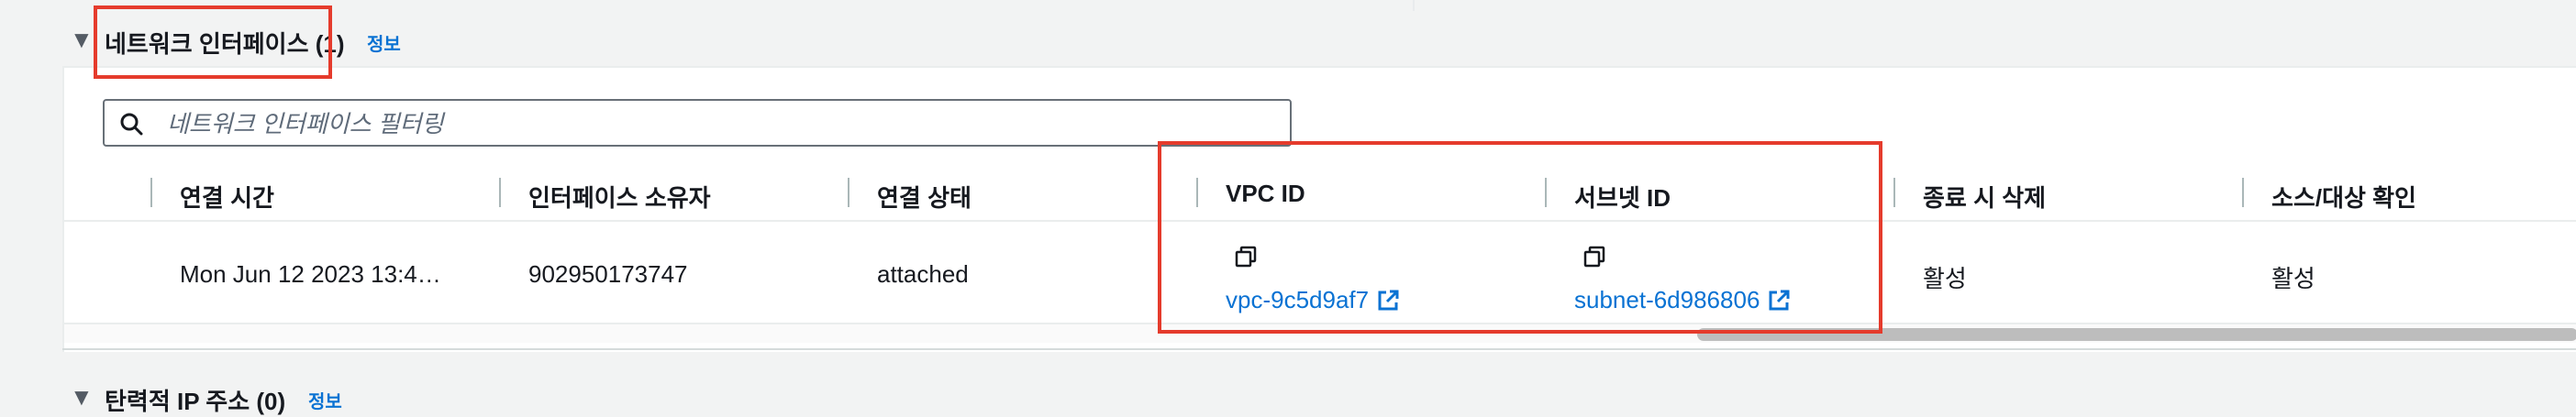 Image resolution: width=2576 pixels, height=417 pixels. What do you see at coordinates (384, 42) in the screenshot?
I see `network-info-link: 정보` at bounding box center [384, 42].